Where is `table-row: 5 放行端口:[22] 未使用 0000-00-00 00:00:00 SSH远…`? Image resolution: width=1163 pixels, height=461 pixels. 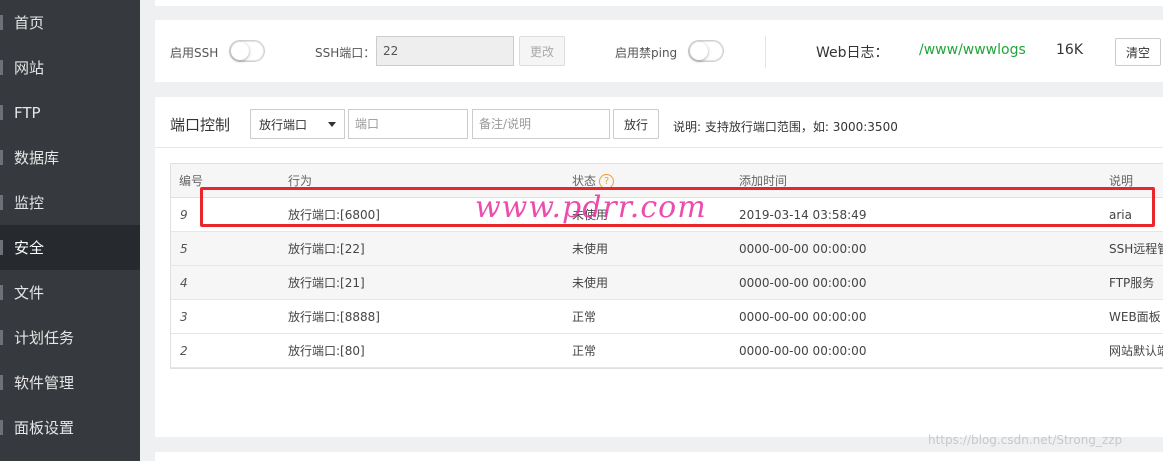
table-row: 5 放行端口:[22] 未使用 0000-00-00 00:00:00 SSH远… is located at coordinates (667, 249).